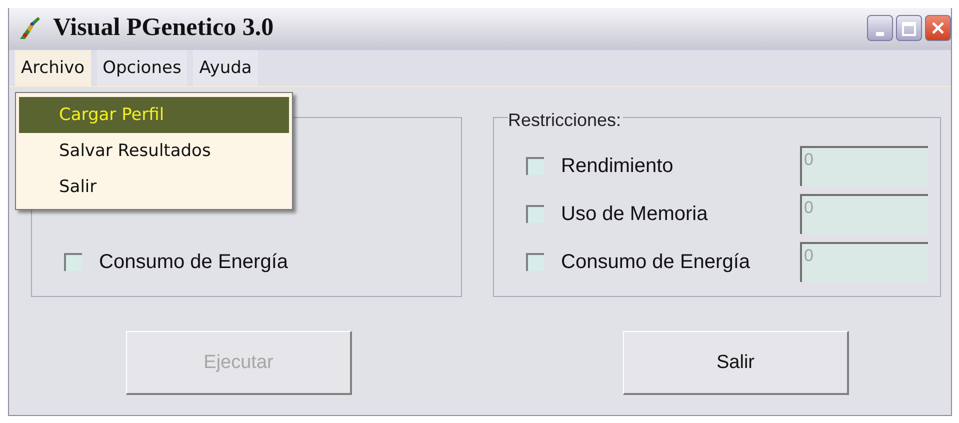 This screenshot has width=959, height=423. I want to click on maximize-icon, so click(909, 29).